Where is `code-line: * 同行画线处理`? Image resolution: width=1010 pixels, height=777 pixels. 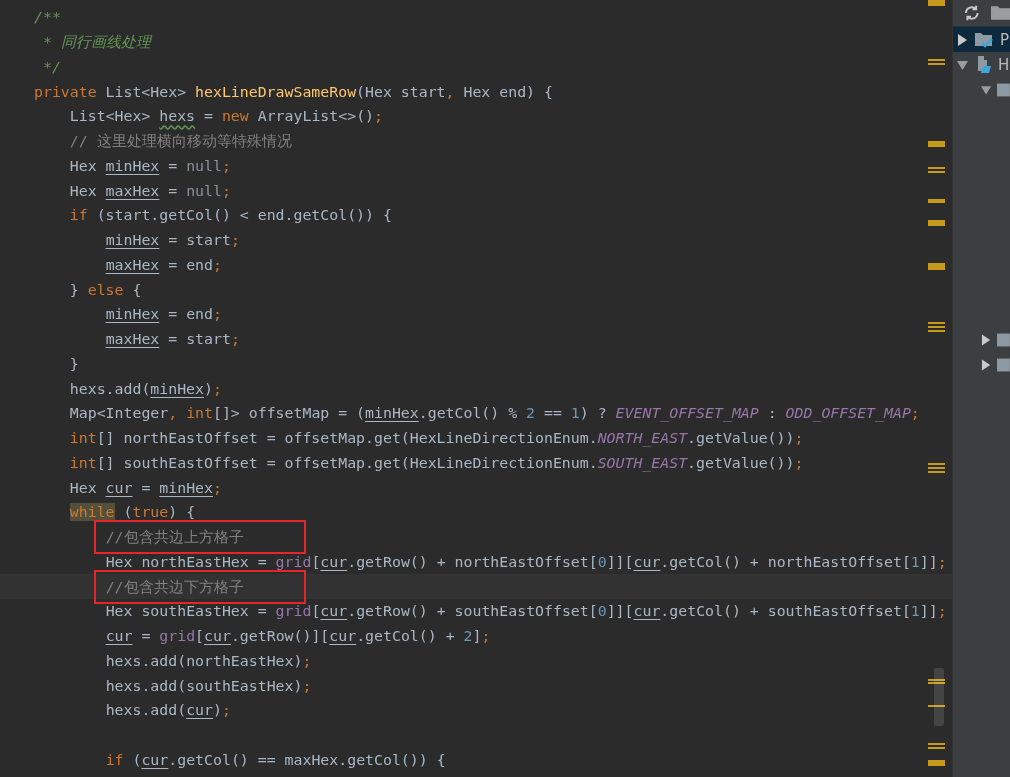
code-line: * 同行画线处理 is located at coordinates (96, 42).